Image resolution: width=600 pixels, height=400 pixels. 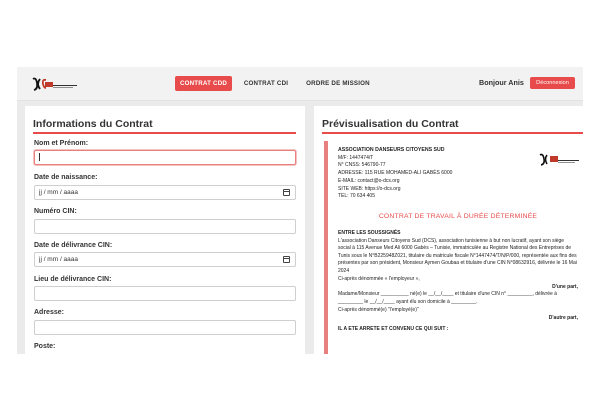 I want to click on cin-date-field: jj / mm / aaaa, so click(x=165, y=259).